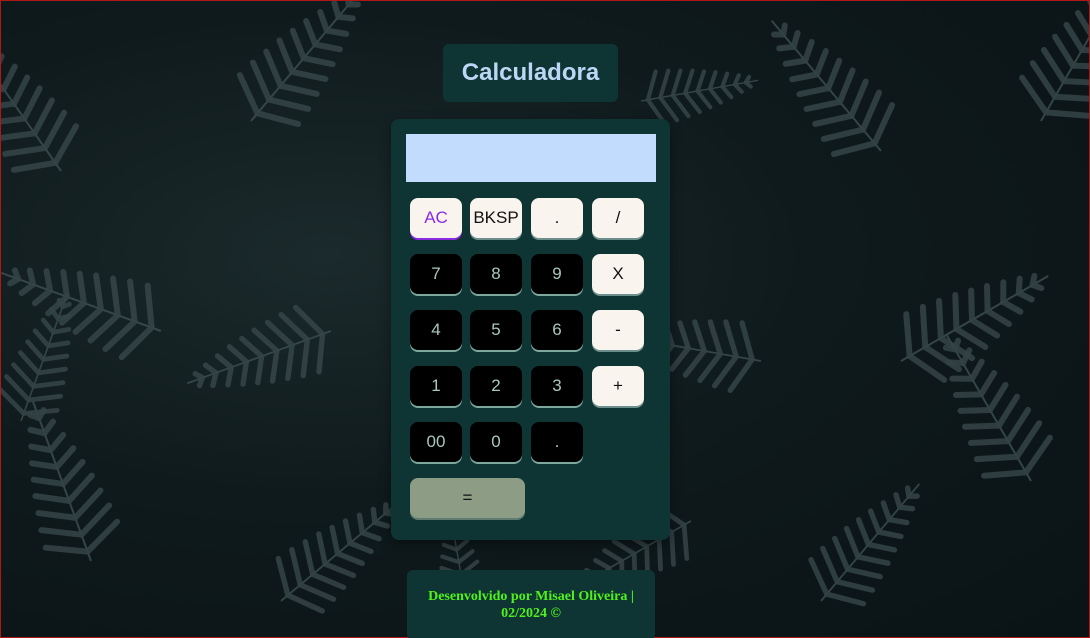  Describe the element at coordinates (618, 274) in the screenshot. I see `multiply-button: X` at that location.